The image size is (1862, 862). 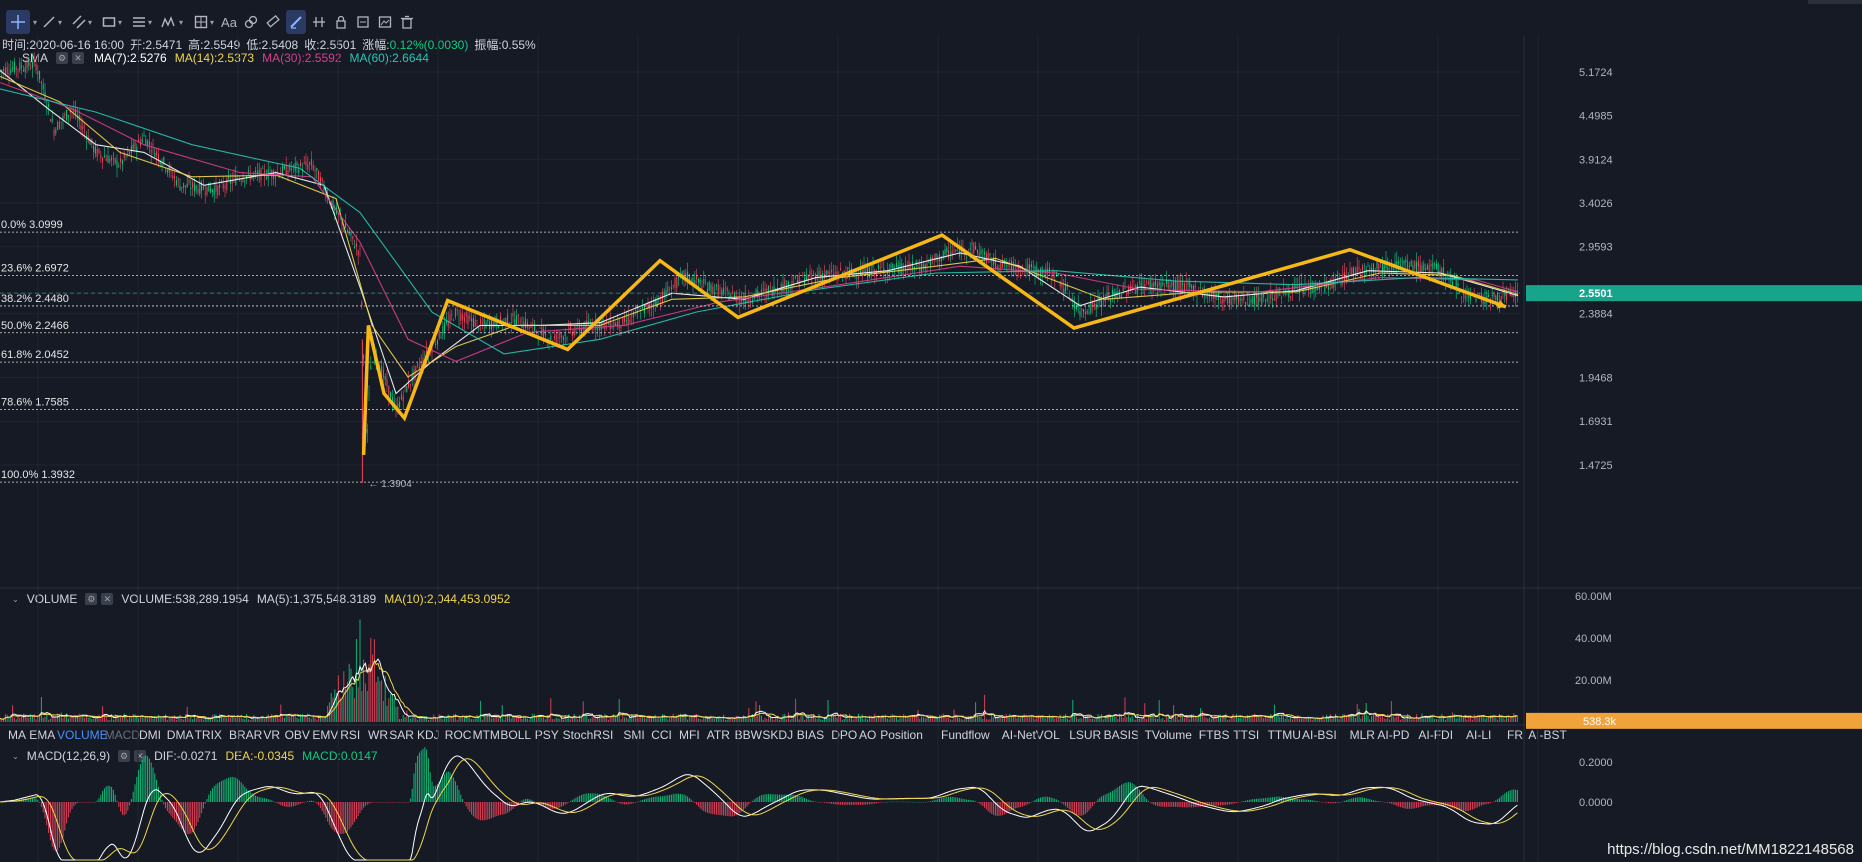 I want to click on tab-ema: EMA, so click(x=42, y=735).